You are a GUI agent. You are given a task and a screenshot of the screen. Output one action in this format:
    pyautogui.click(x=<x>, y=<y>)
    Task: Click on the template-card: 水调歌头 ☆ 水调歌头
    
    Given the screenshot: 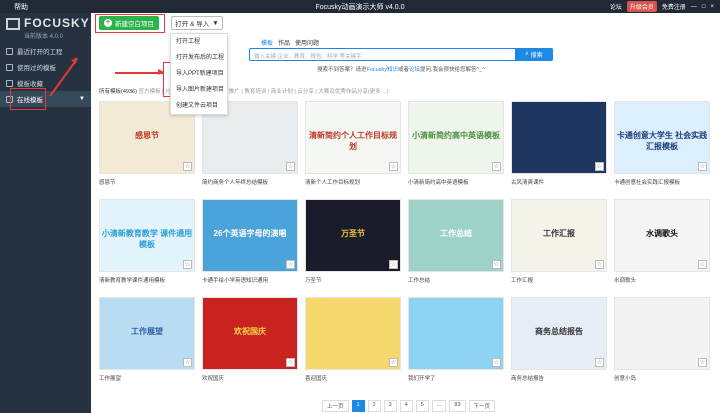 What is the action you would take?
    pyautogui.click(x=662, y=241)
    